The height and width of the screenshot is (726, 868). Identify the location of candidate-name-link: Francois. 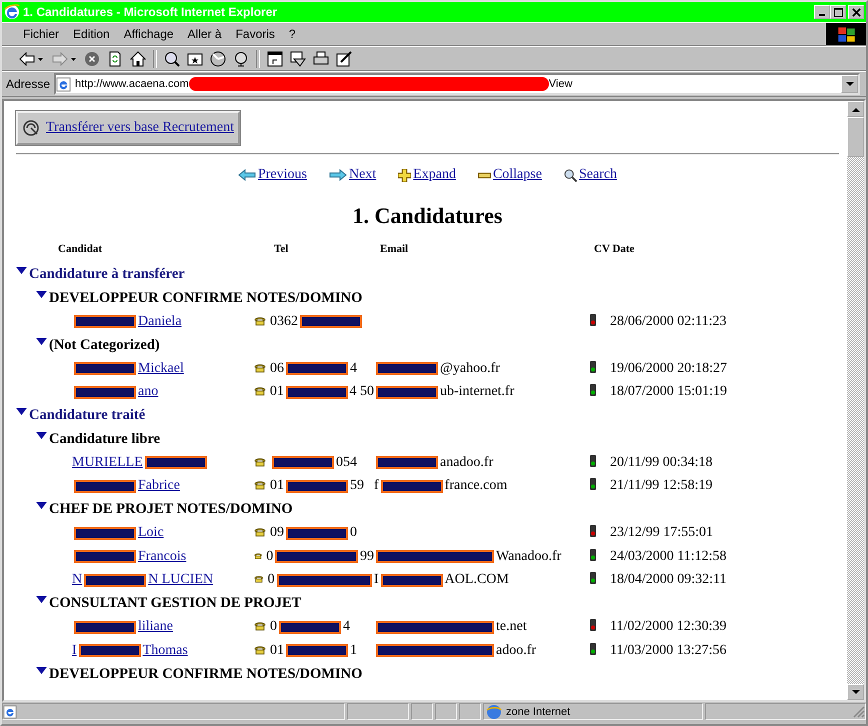
(162, 556).